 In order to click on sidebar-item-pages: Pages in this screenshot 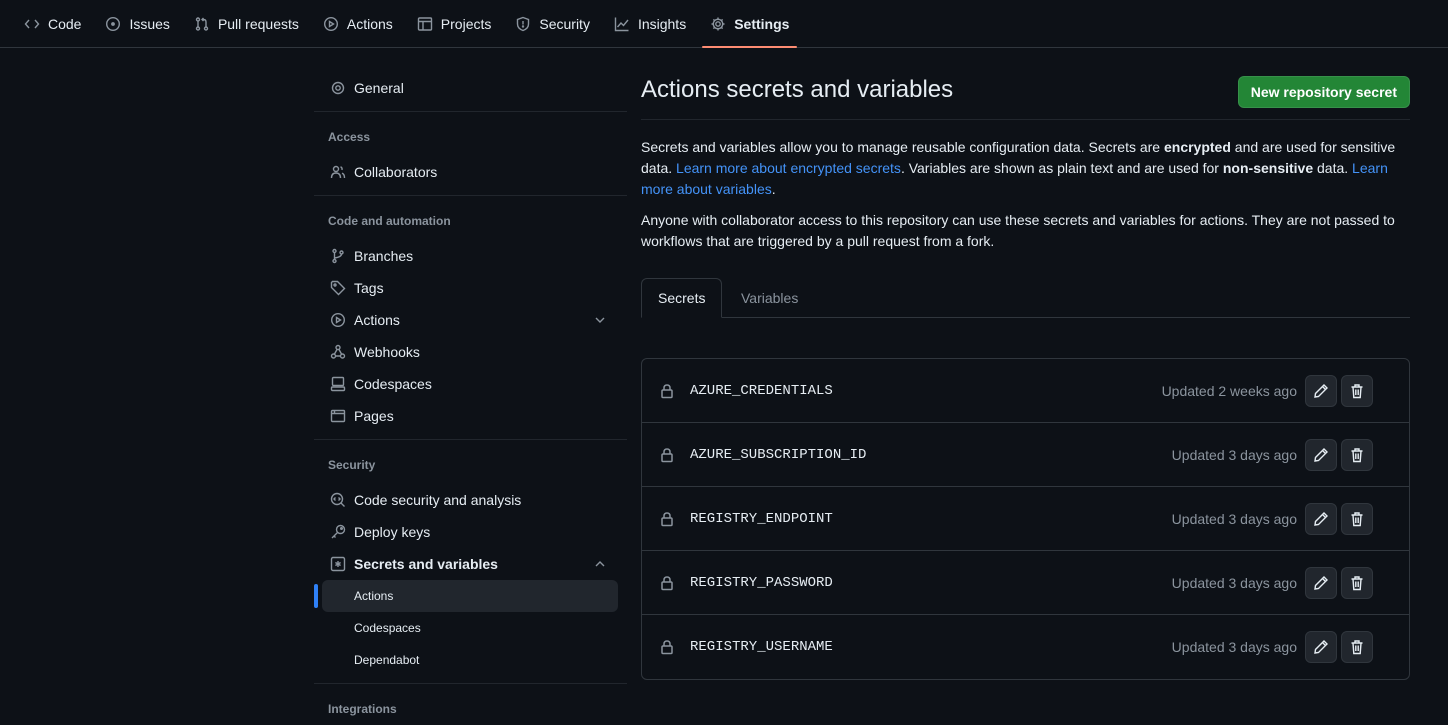, I will do `click(470, 416)`.